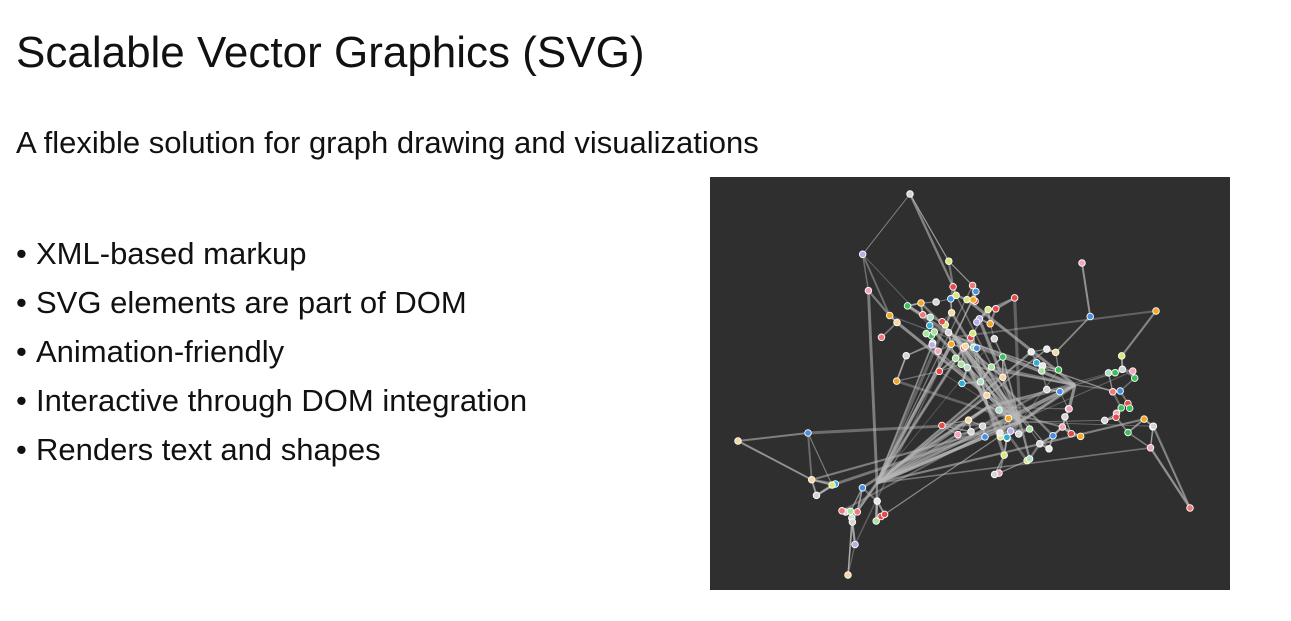  Describe the element at coordinates (271, 405) in the screenshot. I see `bullet-item: • Interactive through DOM integration` at that location.